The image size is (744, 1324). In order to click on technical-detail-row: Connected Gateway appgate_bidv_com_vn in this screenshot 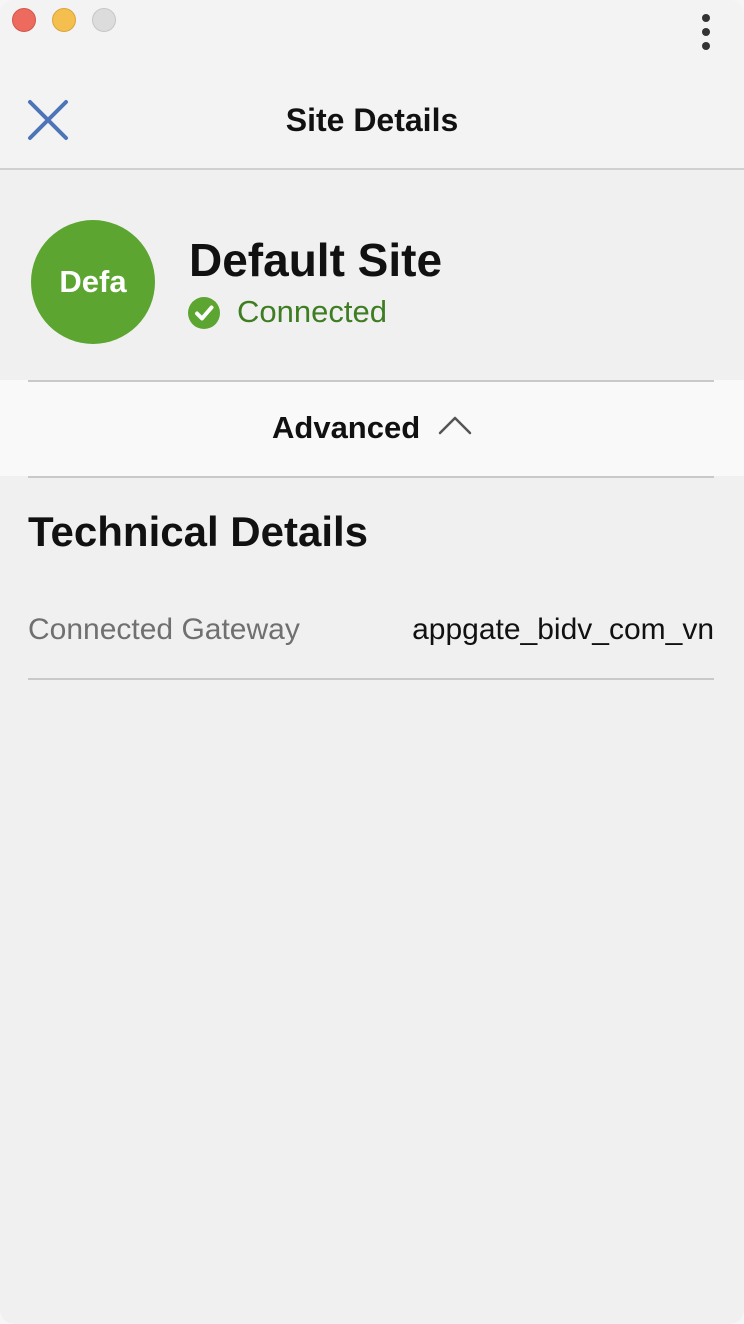, I will do `click(371, 643)`.